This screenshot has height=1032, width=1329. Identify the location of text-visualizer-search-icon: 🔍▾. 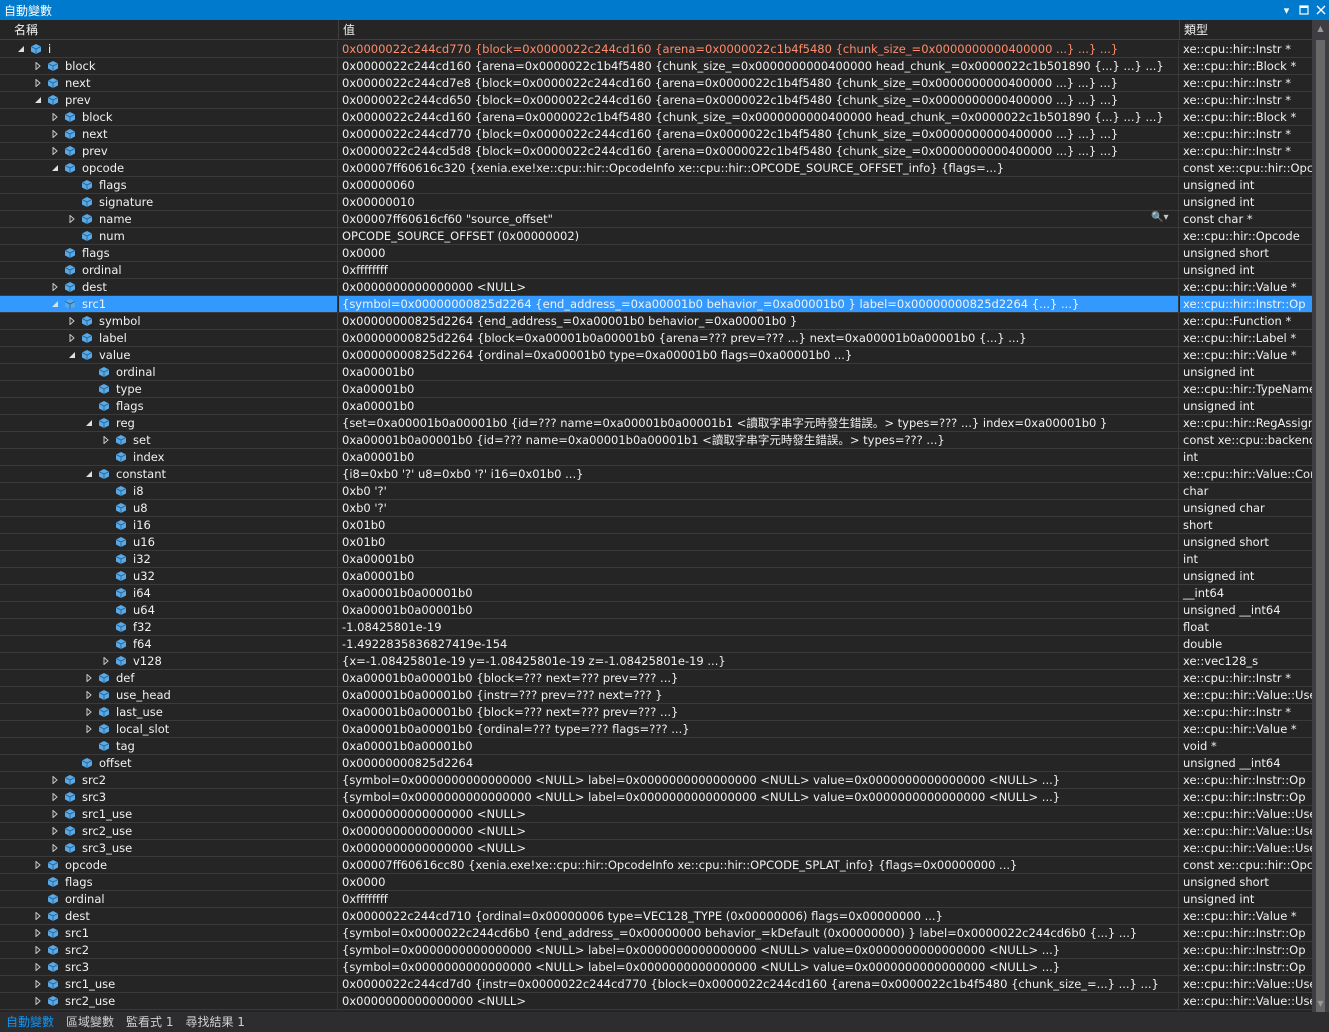
(1159, 217).